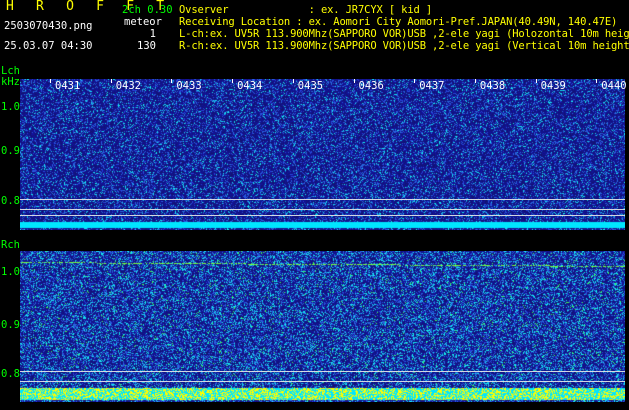 Image resolution: width=629 pixels, height=410 pixels. What do you see at coordinates (189, 86) in the screenshot?
I see `time-tick-label: 0433` at bounding box center [189, 86].